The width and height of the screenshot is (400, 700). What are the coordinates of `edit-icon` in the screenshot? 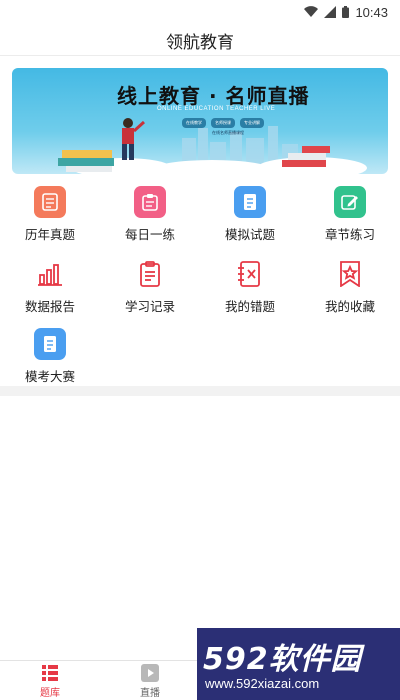 It's located at (350, 202).